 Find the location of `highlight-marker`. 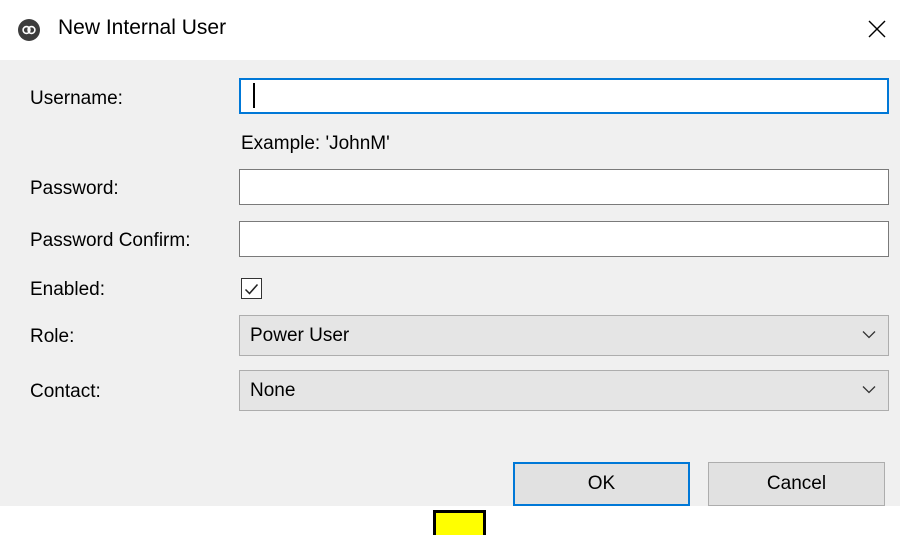

highlight-marker is located at coordinates (459, 522).